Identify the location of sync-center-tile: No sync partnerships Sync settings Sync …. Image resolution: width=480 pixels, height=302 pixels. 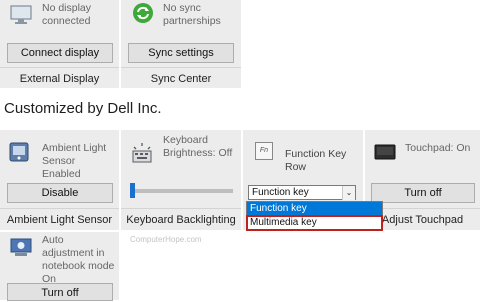
(181, 44).